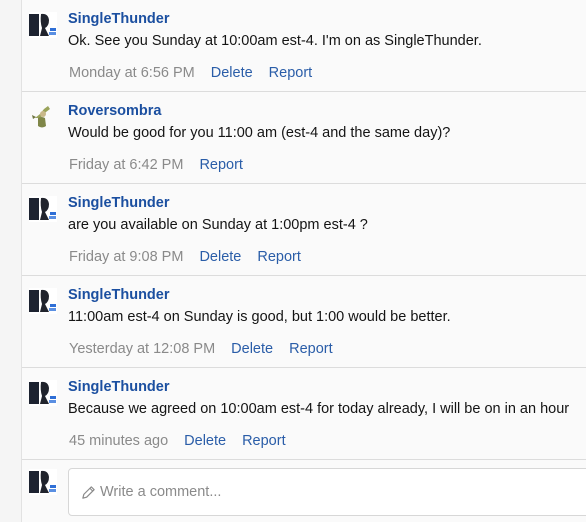 The image size is (586, 522). I want to click on left-gutter, so click(10, 261).